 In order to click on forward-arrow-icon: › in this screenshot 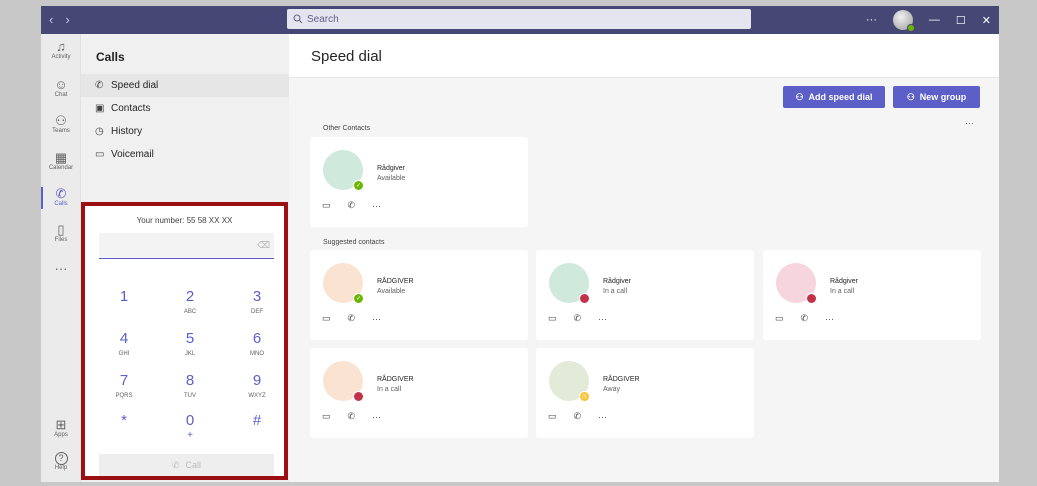, I will do `click(67, 19)`.